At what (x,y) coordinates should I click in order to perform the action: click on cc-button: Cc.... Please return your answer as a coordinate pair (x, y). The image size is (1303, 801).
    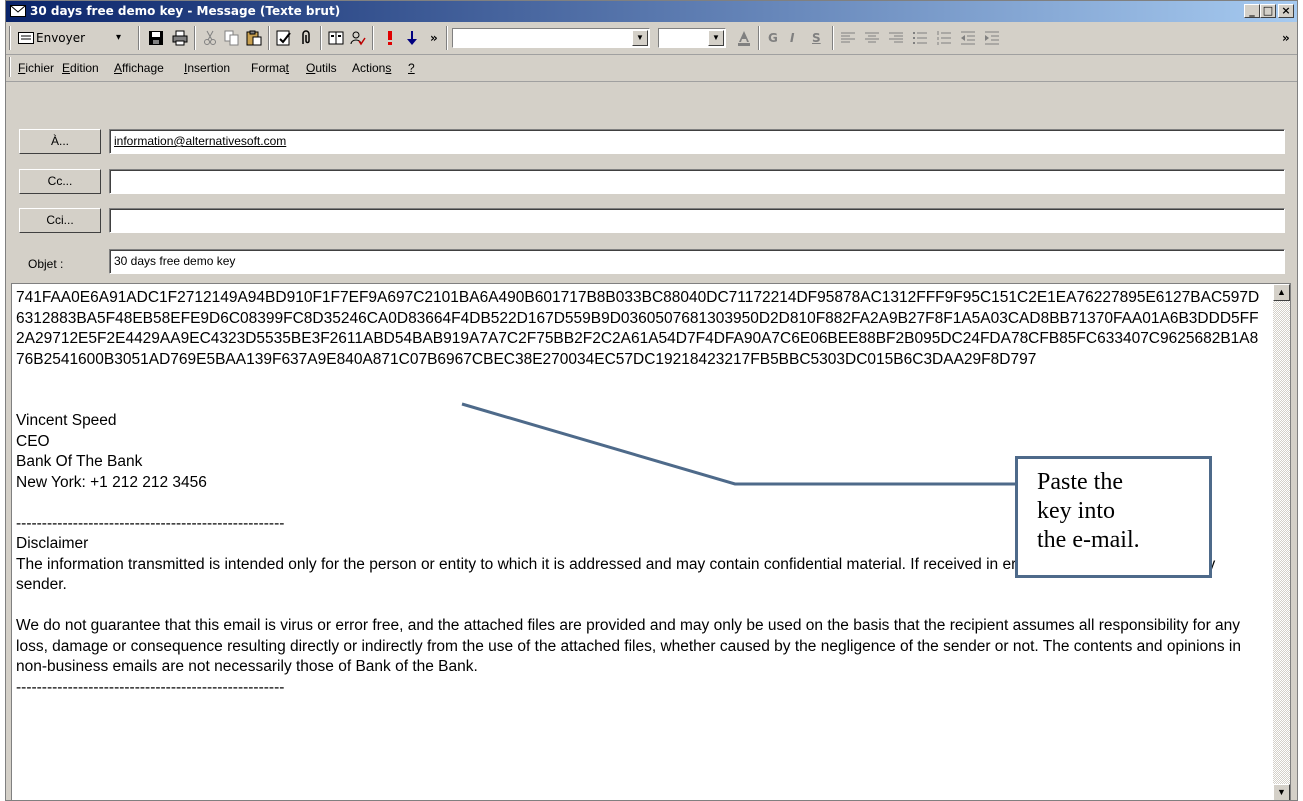
    Looking at the image, I should click on (60, 181).